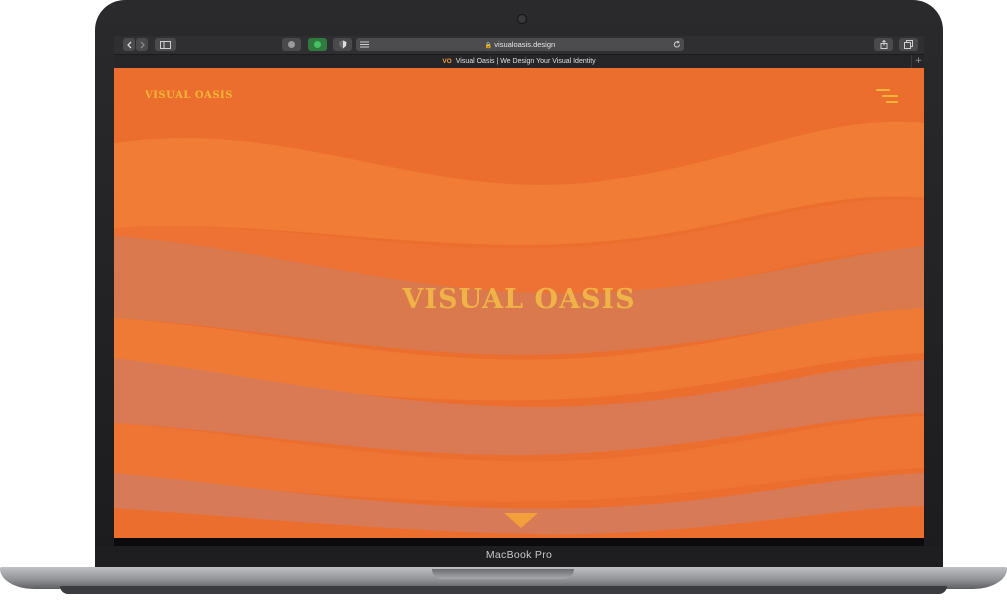 The image size is (1007, 600). I want to click on laptop-base-shadow, so click(503, 590).